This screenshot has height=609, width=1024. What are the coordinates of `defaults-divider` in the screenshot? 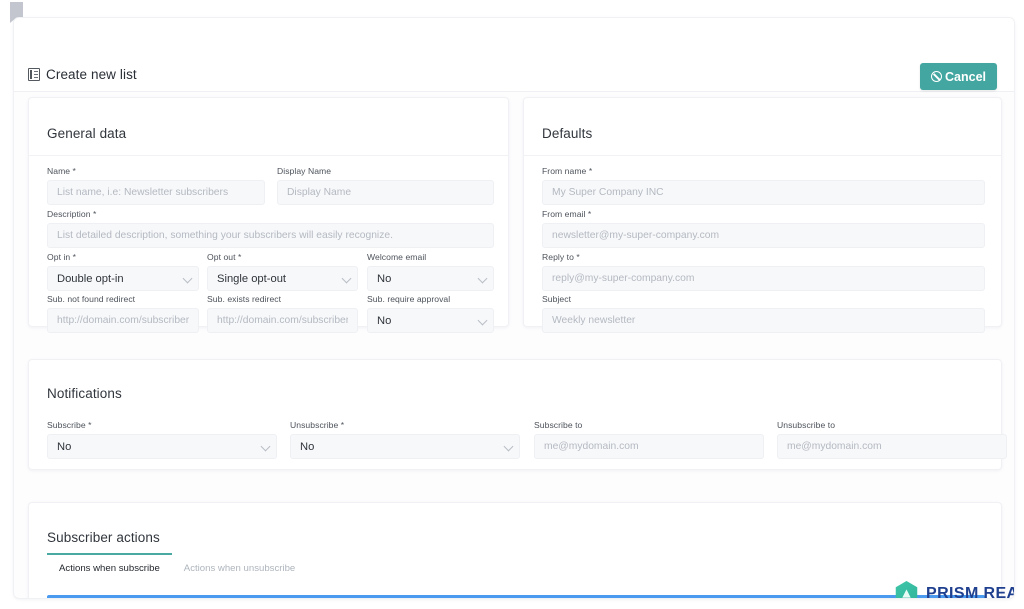 It's located at (762, 155).